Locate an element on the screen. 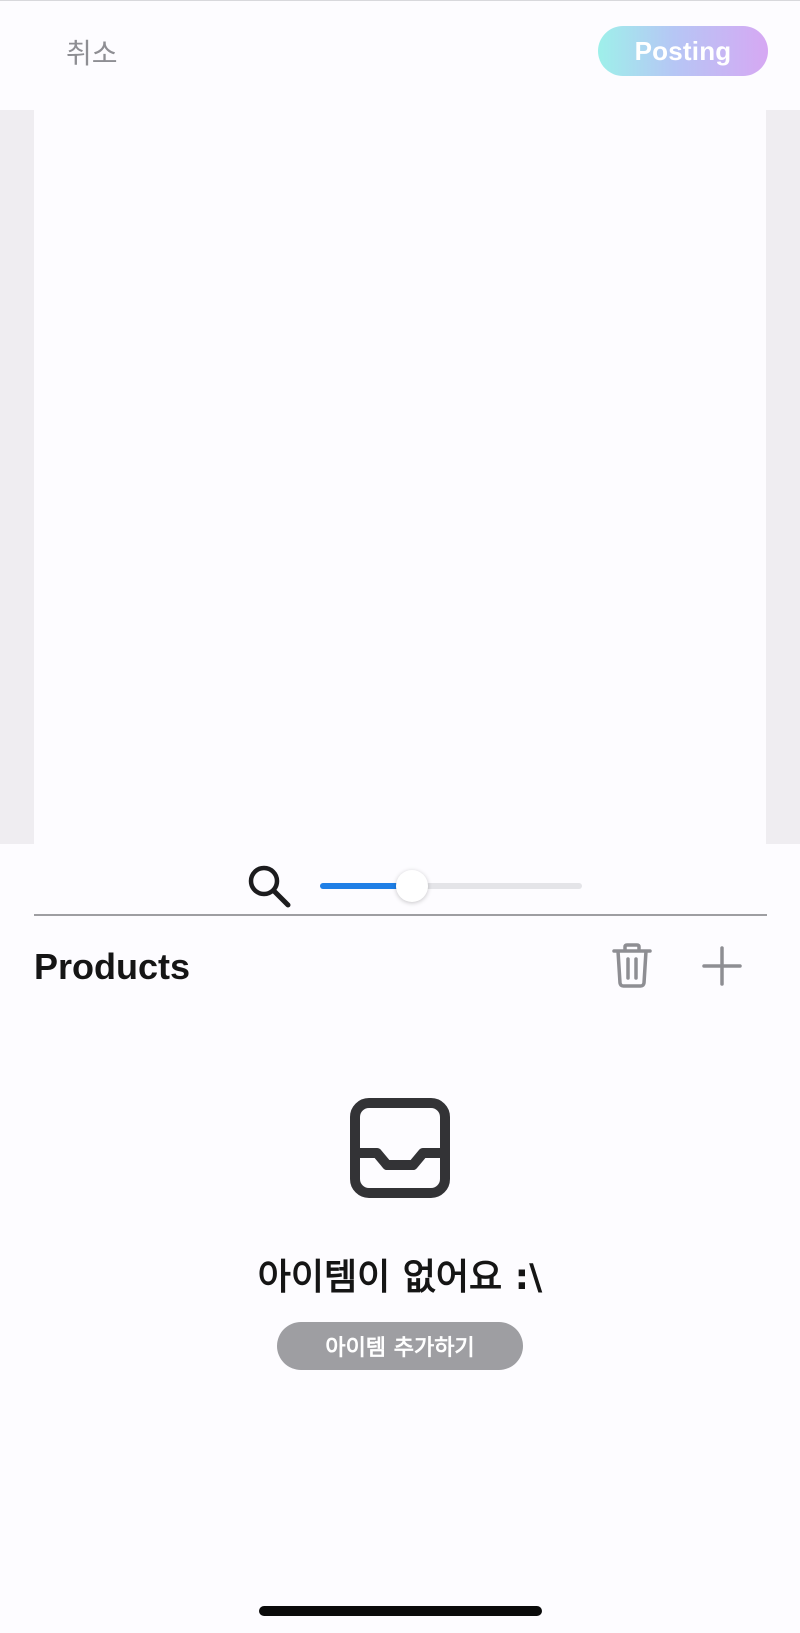  add-item-button: 아이템 추가하기 is located at coordinates (400, 1346).